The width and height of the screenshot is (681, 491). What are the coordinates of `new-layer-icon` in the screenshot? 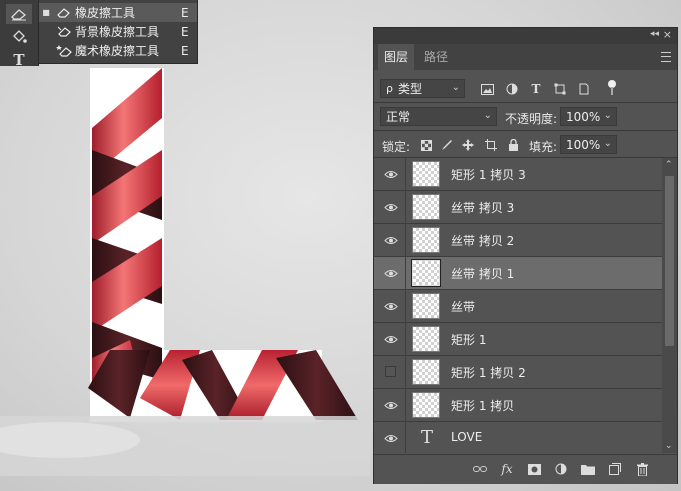 It's located at (615, 469).